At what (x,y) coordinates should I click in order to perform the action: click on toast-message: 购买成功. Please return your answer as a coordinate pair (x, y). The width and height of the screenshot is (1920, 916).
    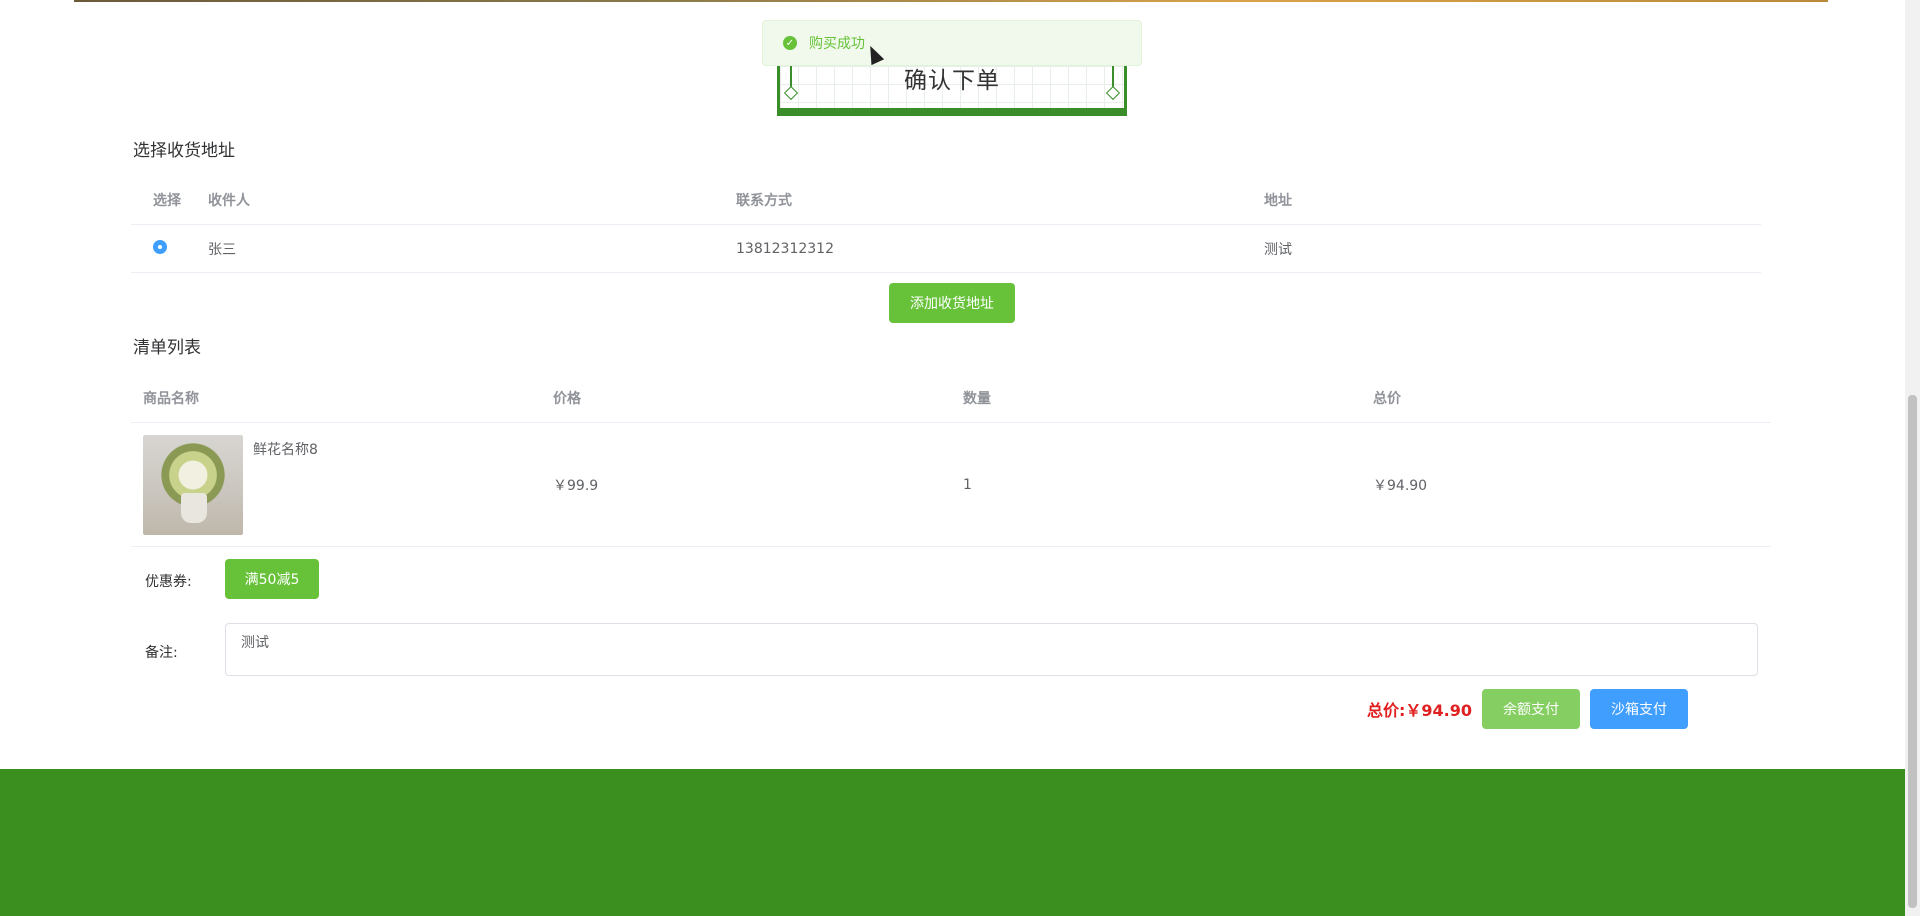
    Looking at the image, I should click on (837, 44).